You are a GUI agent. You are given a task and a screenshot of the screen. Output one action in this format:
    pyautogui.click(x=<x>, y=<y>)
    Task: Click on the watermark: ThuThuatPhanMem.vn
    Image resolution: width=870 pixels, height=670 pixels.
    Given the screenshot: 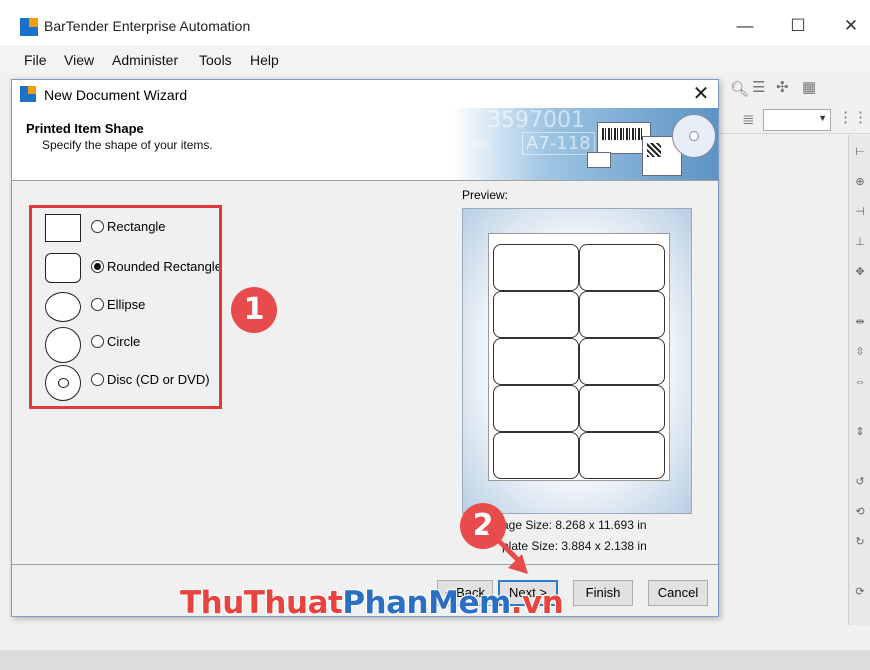 What is the action you would take?
    pyautogui.click(x=372, y=603)
    